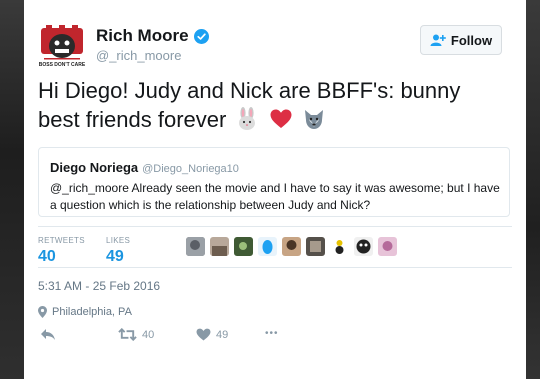 The image size is (540, 379). I want to click on reply-button, so click(48, 334).